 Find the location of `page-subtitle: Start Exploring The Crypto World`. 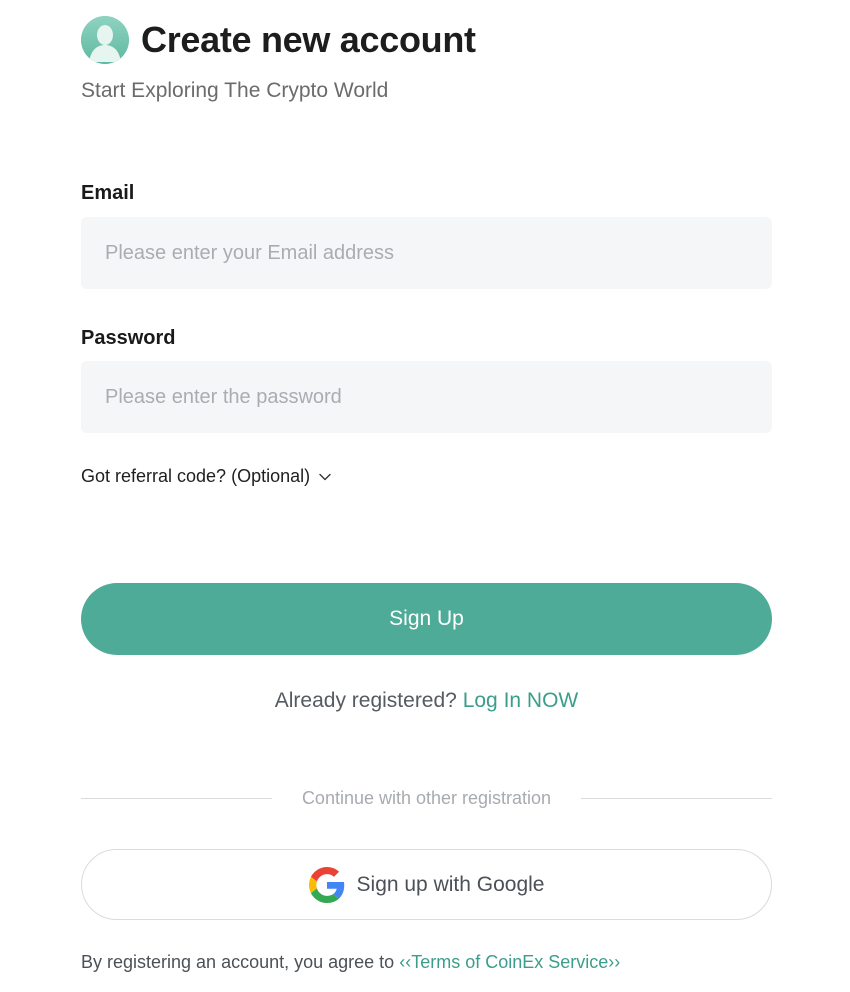

page-subtitle: Start Exploring The Crypto World is located at coordinates (235, 90).